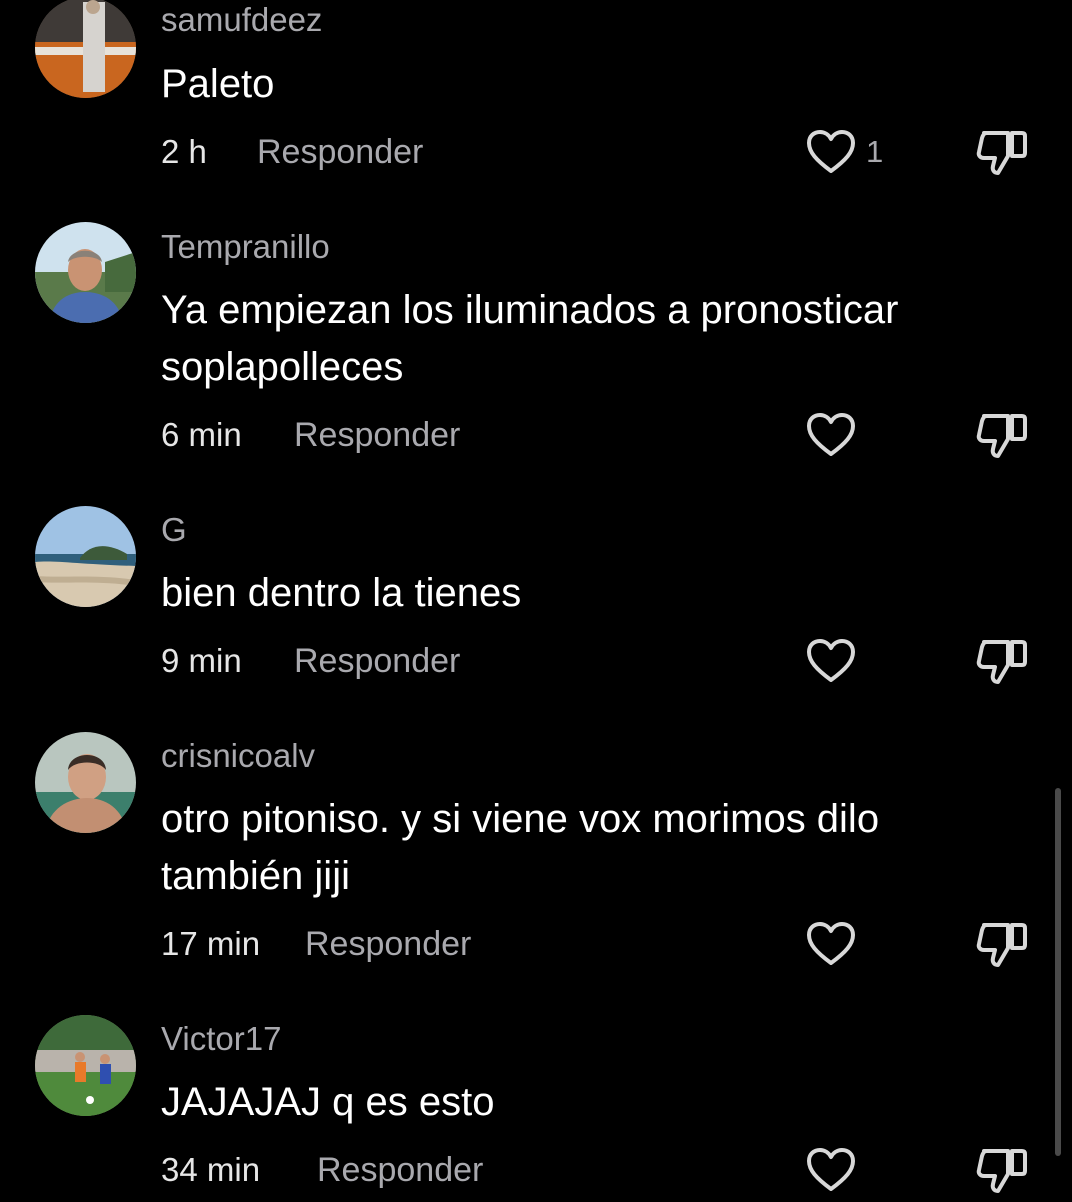 The height and width of the screenshot is (1202, 1072). I want to click on comment-time: 6 min, so click(201, 434).